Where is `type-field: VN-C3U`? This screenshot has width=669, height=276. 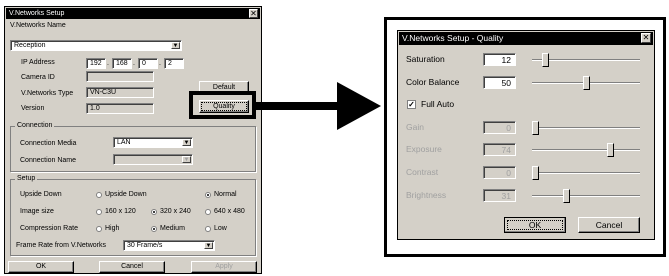
type-field: VN-C3U is located at coordinates (120, 92).